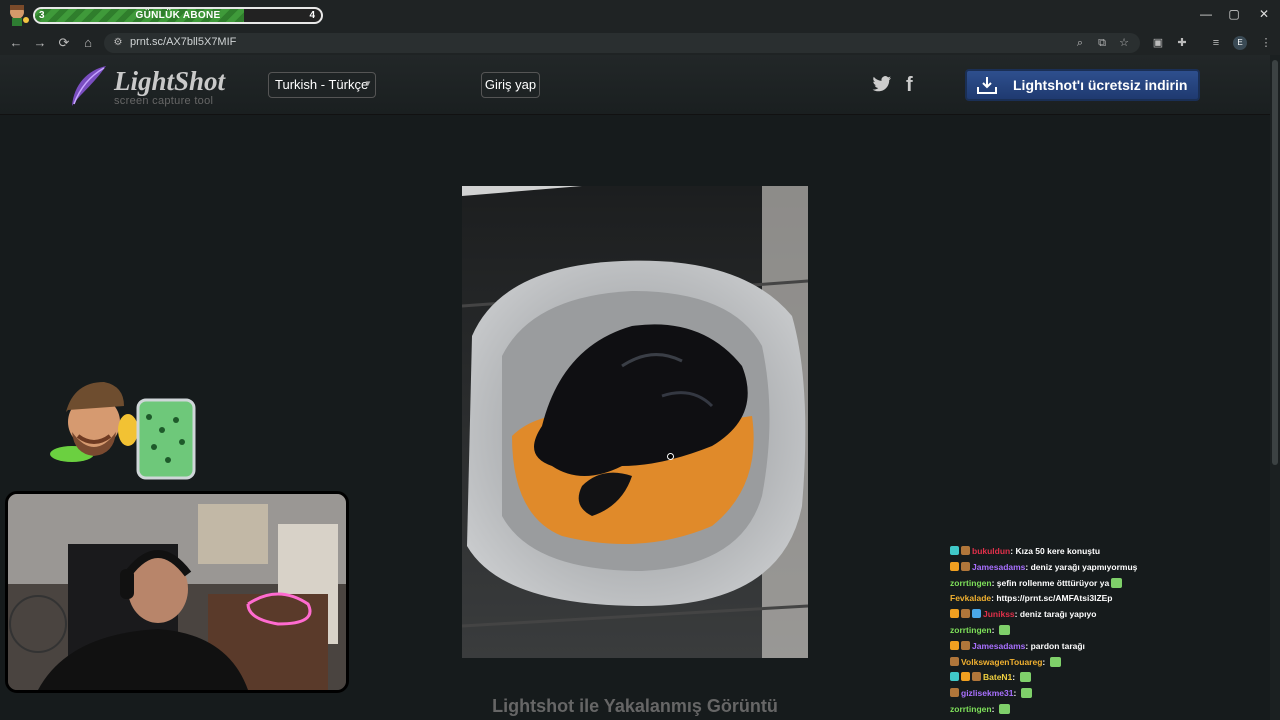 This screenshot has width=1280, height=720. I want to click on chat-message: BateN1:, so click(1105, 678).